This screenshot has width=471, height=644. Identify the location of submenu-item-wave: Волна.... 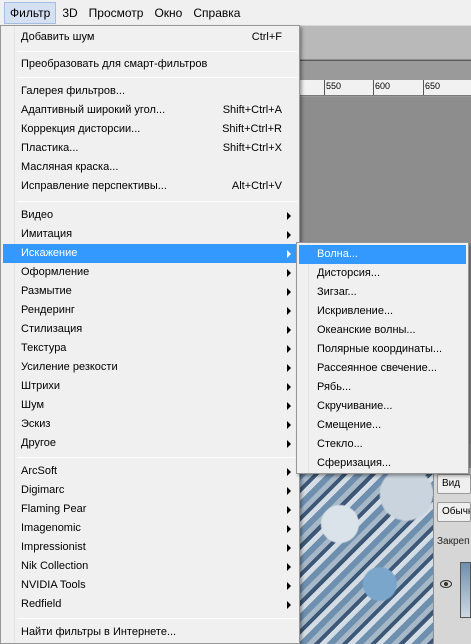
(382, 254).